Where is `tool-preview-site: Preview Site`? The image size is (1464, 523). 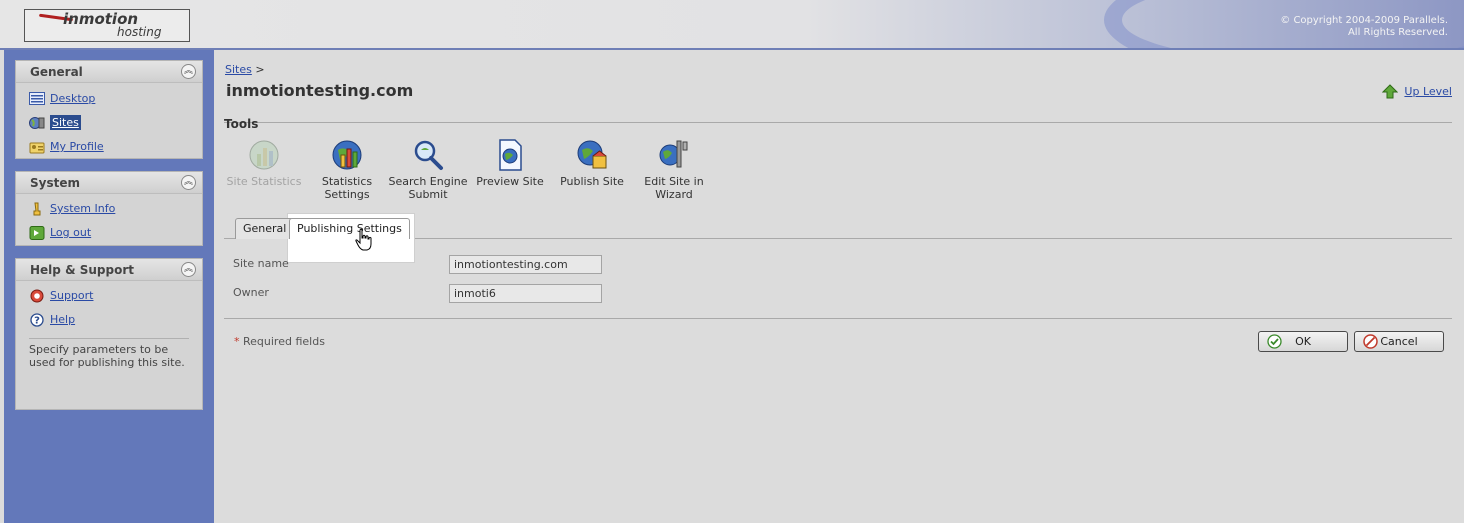 tool-preview-site: Preview Site is located at coordinates (510, 163).